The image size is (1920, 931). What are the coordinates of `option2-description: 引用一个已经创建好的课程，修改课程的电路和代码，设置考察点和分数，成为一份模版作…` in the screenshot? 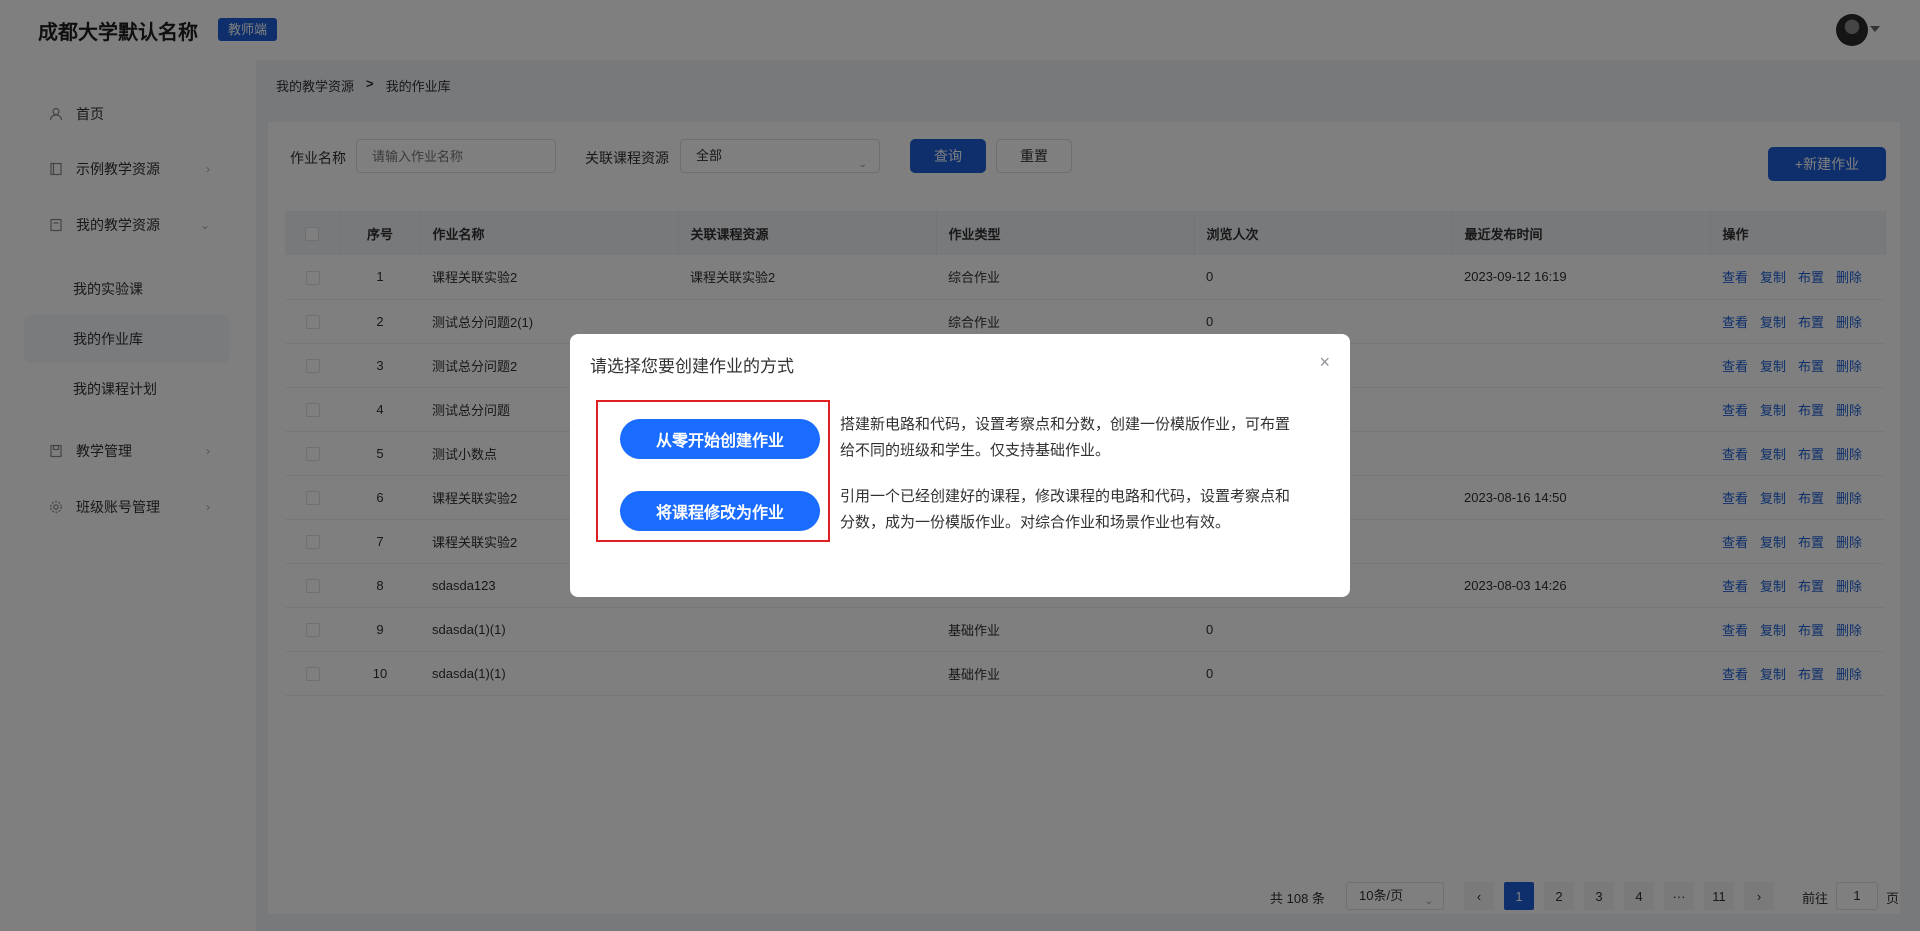 It's located at (1065, 509).